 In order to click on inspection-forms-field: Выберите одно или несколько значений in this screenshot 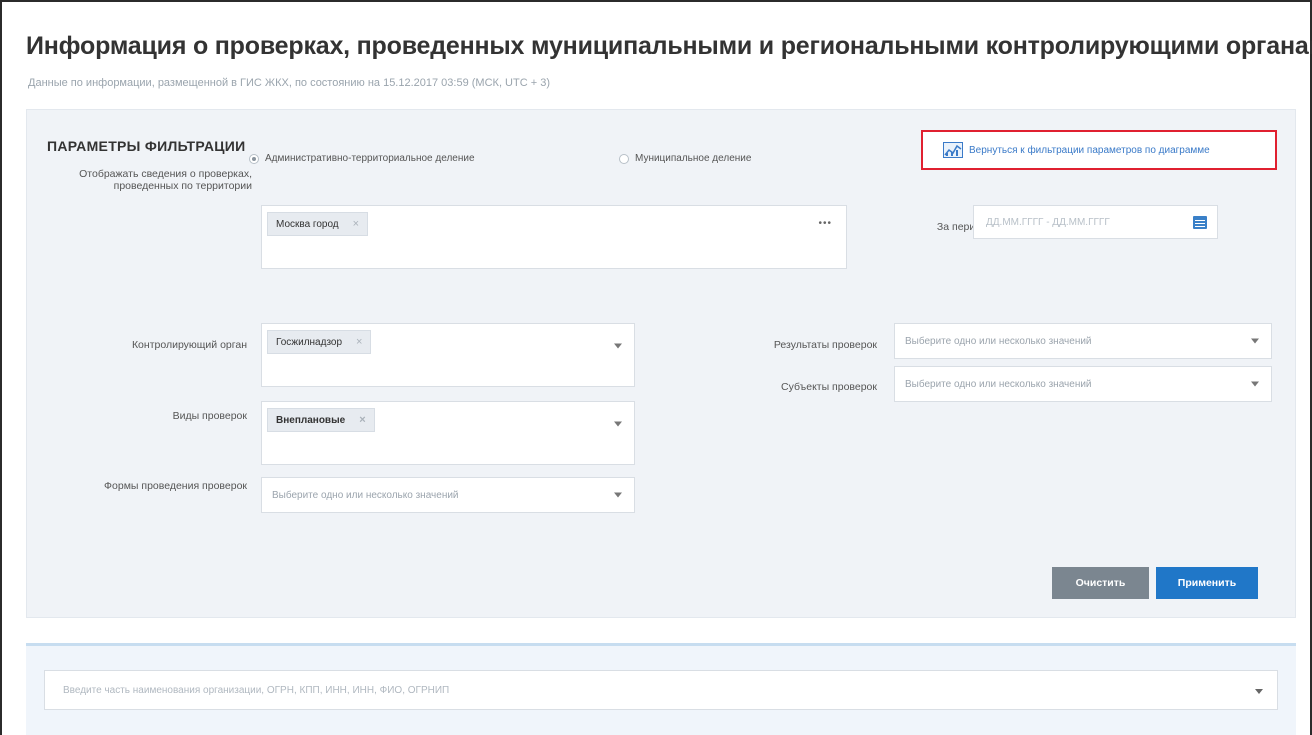, I will do `click(448, 495)`.